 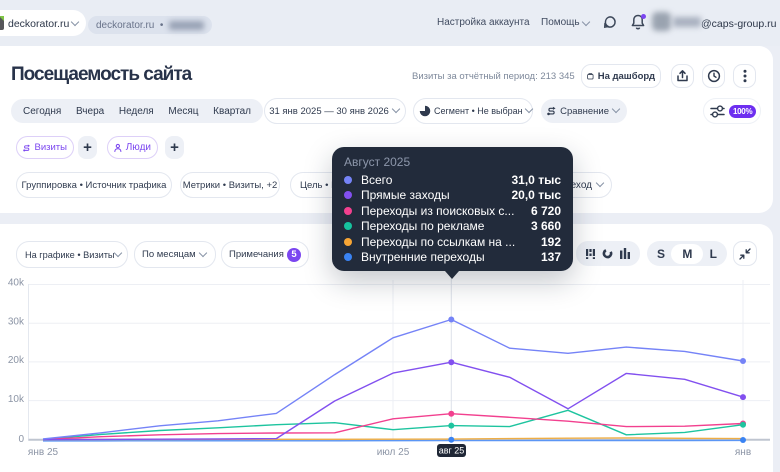 I want to click on svg-text: янв 25, so click(x=43, y=452).